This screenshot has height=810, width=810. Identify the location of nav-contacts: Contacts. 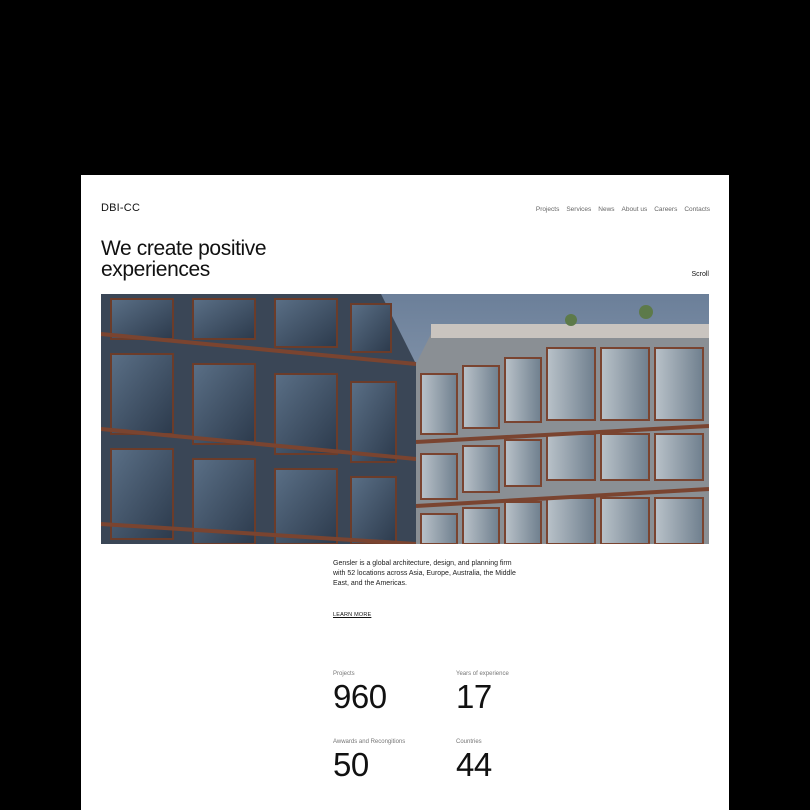
(697, 209).